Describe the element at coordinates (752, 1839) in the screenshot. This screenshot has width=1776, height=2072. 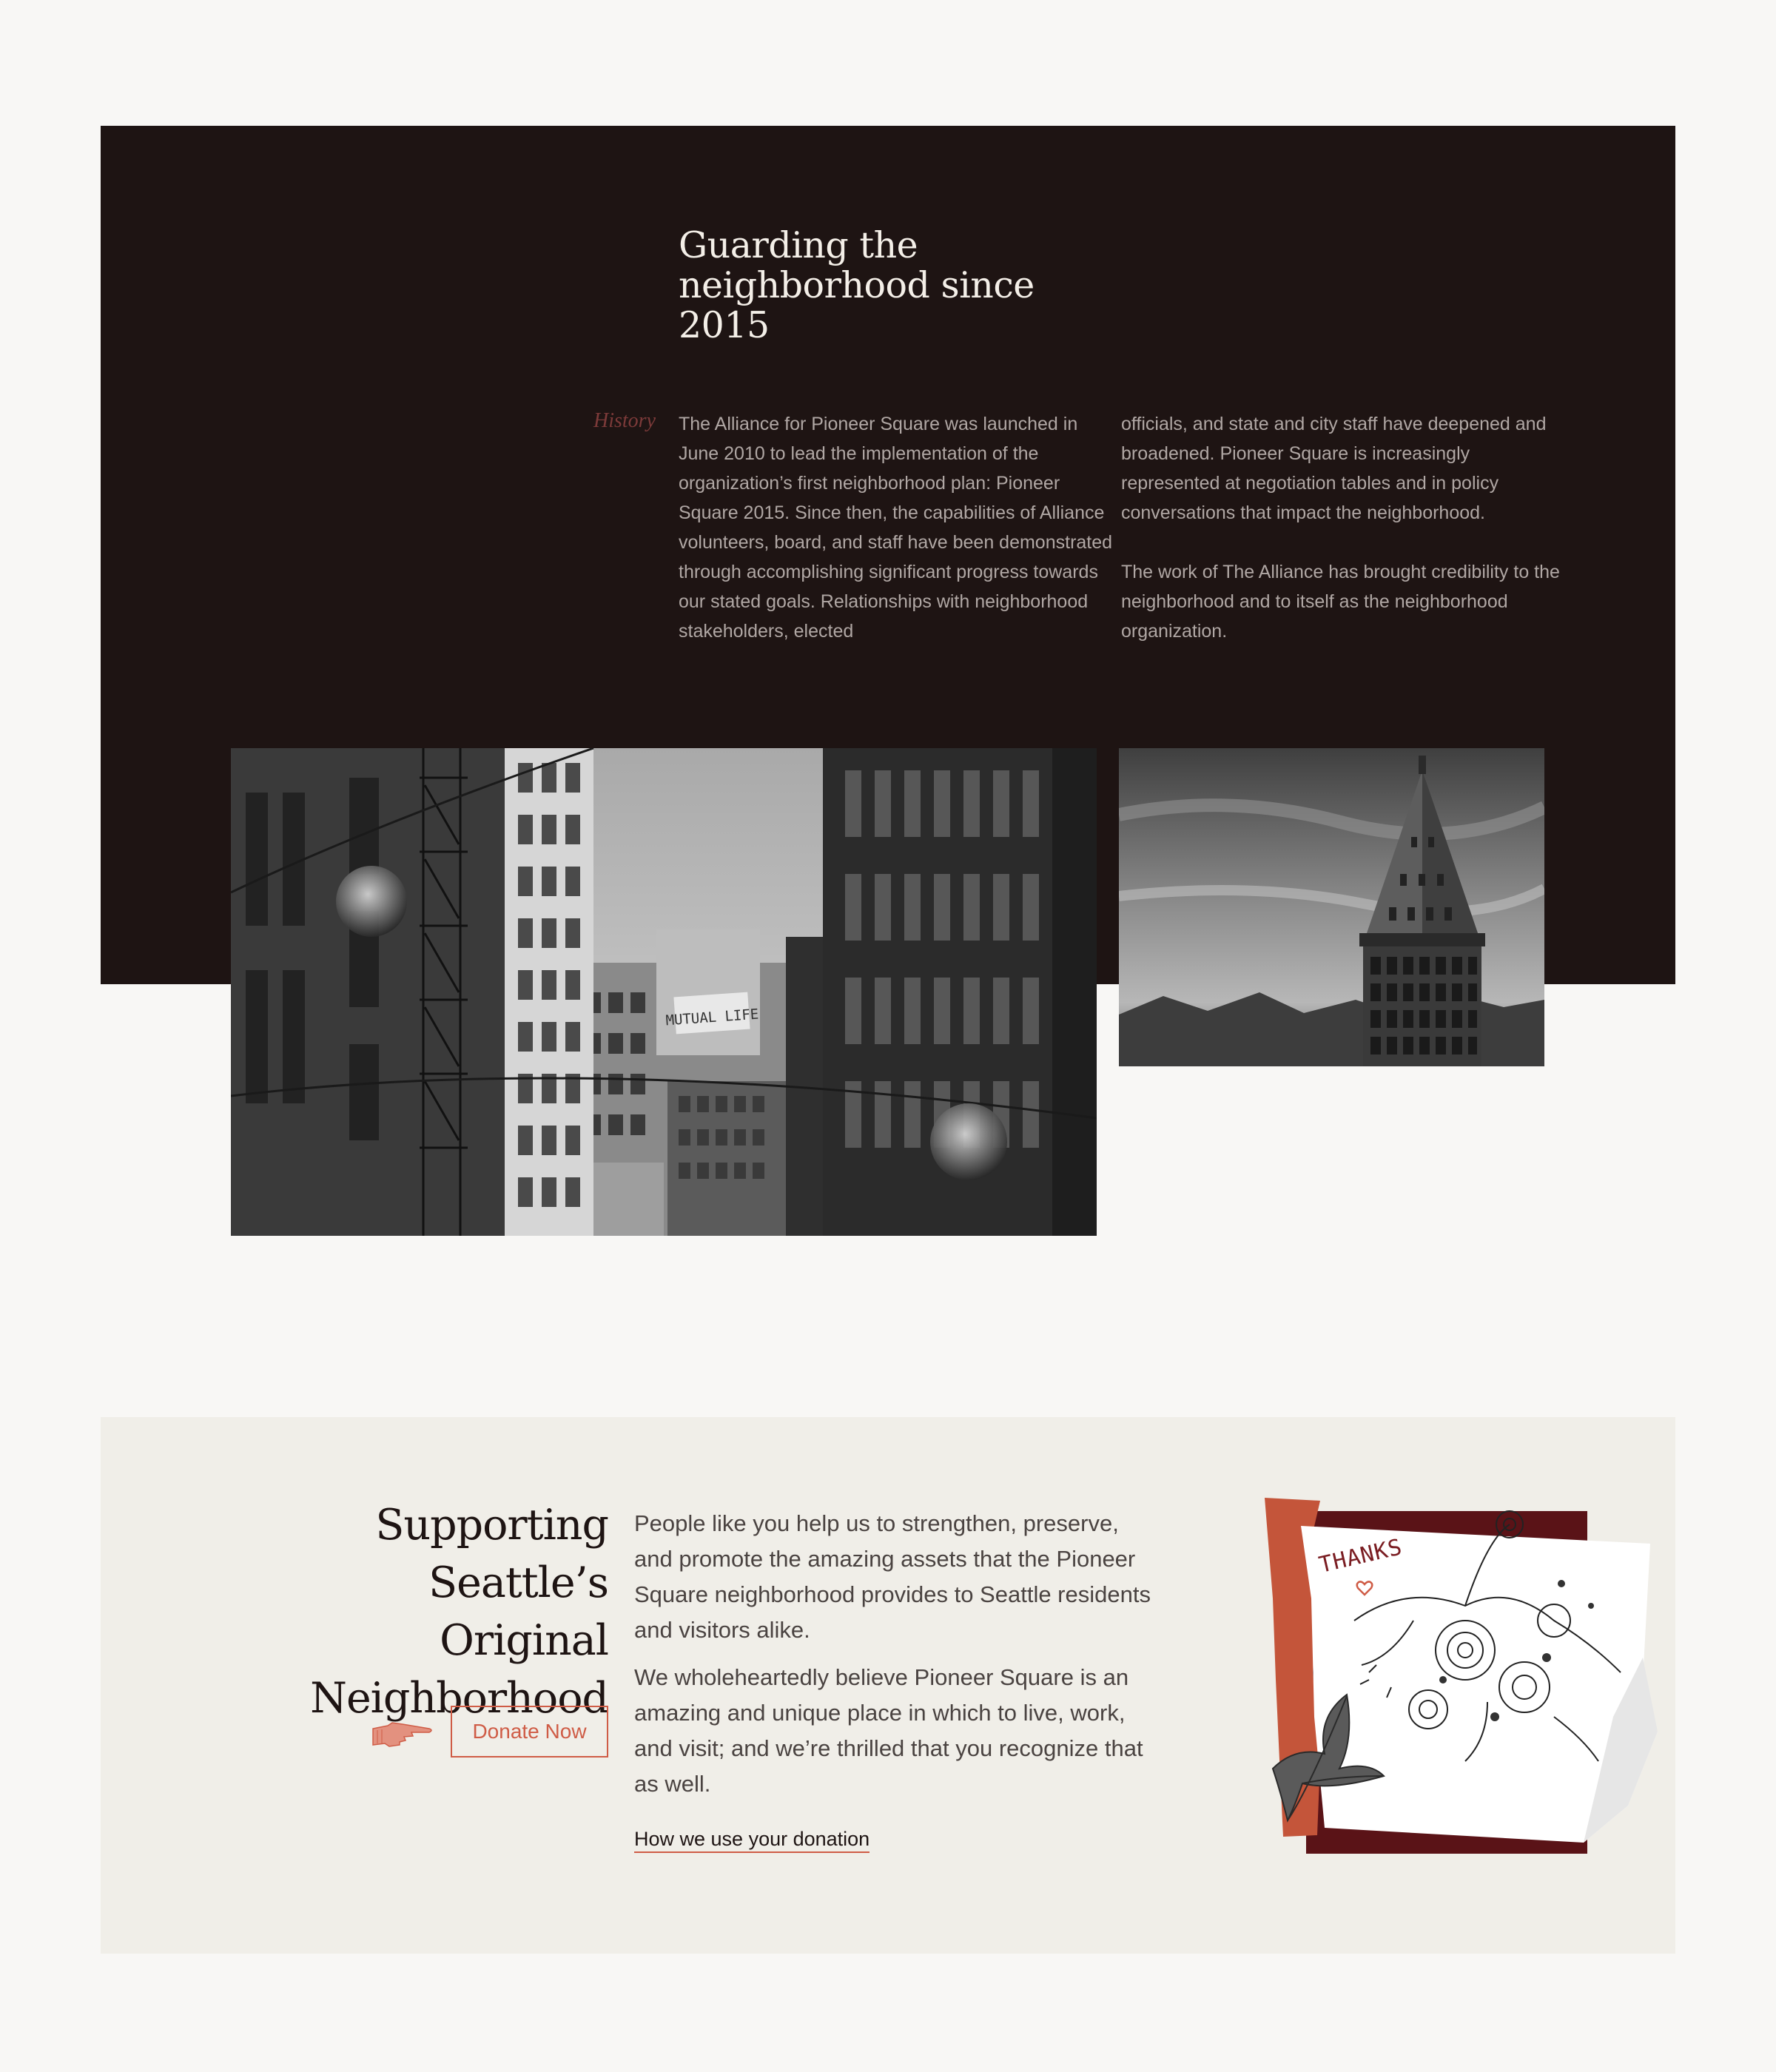
I see `how-we-use-donation-link: How we use your donation` at that location.